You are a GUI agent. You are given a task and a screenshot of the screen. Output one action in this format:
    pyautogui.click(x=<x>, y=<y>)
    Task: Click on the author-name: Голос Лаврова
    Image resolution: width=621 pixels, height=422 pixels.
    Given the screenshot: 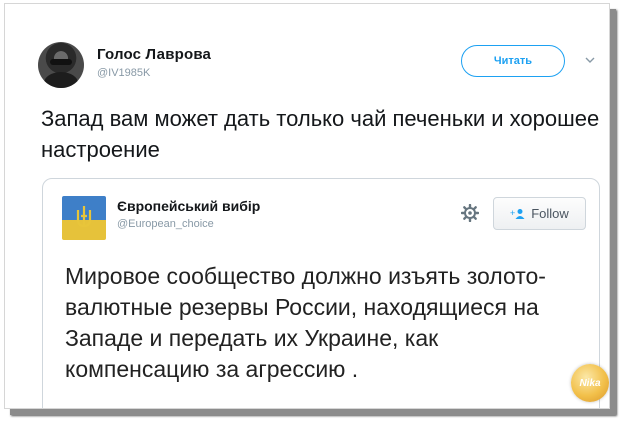 What is the action you would take?
    pyautogui.click(x=154, y=54)
    